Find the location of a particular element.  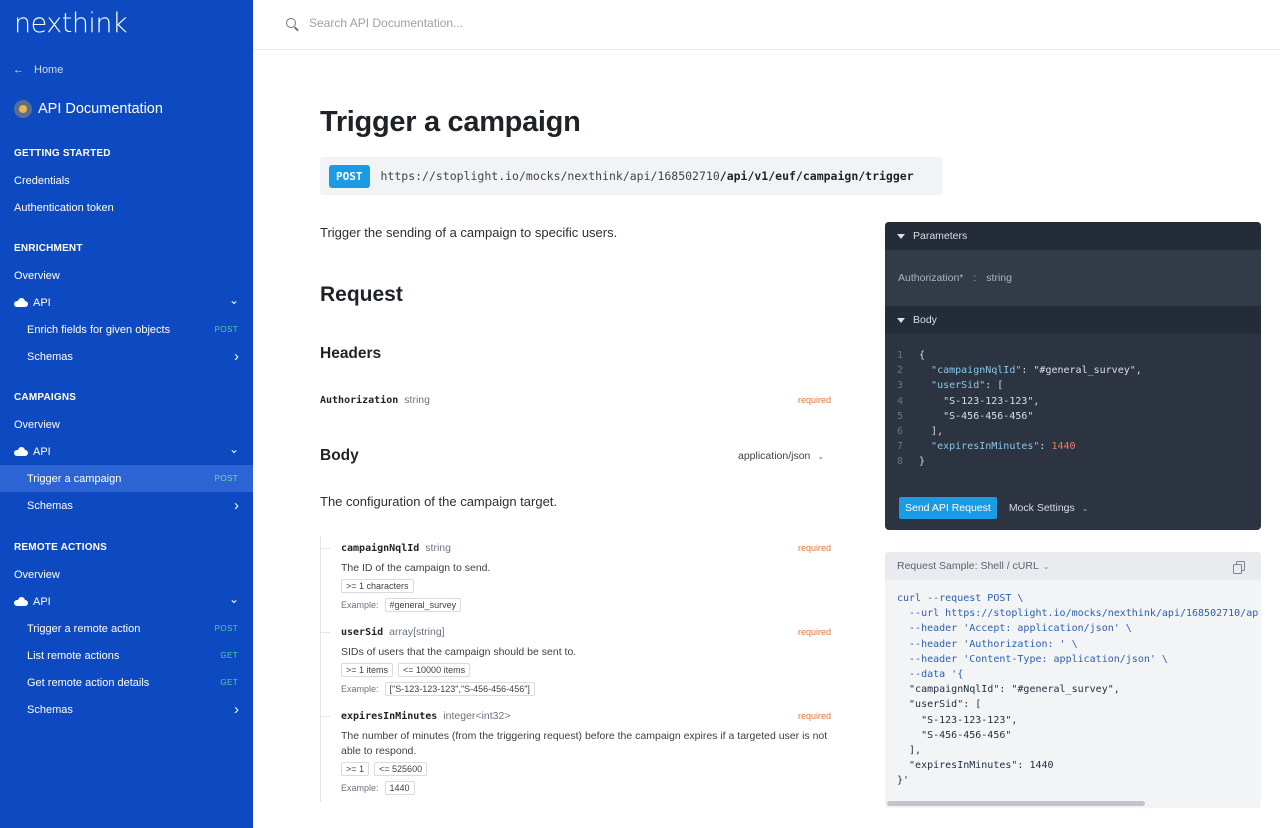

code-token: "userSid" is located at coordinates (958, 386).